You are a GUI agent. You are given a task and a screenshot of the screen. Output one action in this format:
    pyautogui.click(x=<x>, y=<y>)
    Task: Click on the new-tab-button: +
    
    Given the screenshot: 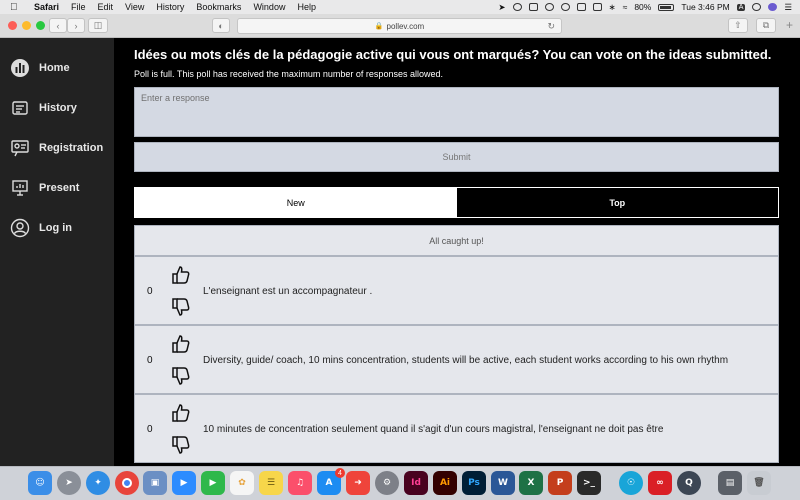 What is the action you would take?
    pyautogui.click(x=789, y=25)
    